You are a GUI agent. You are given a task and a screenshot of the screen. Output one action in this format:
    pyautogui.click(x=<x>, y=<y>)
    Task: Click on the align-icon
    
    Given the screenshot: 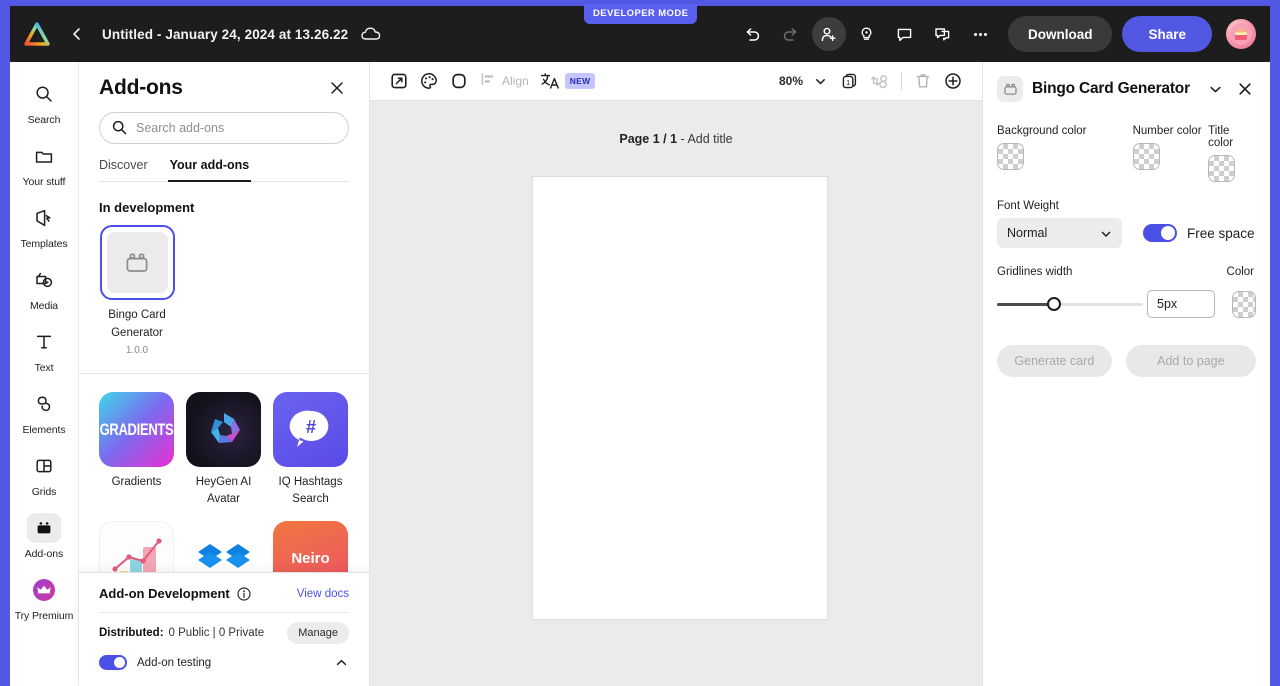 What is the action you would take?
    pyautogui.click(x=488, y=81)
    